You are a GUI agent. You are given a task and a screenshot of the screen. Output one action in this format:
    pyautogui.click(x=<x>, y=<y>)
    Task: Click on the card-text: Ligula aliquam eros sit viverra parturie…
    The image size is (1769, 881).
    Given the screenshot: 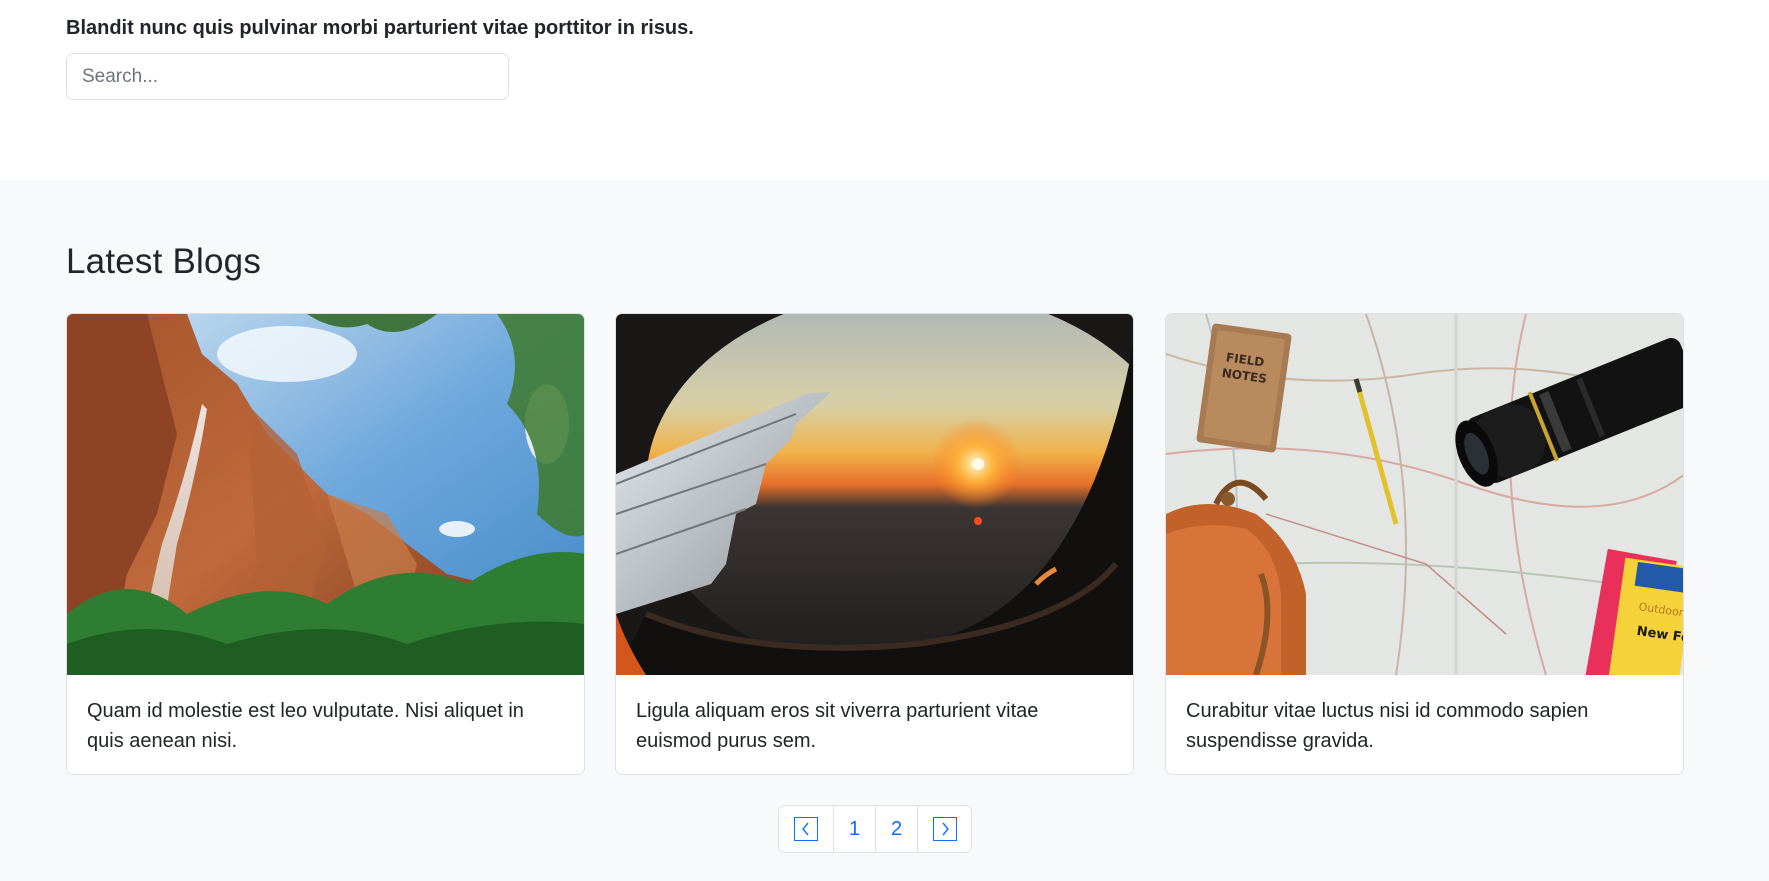 What is the action you would take?
    pyautogui.click(x=837, y=726)
    